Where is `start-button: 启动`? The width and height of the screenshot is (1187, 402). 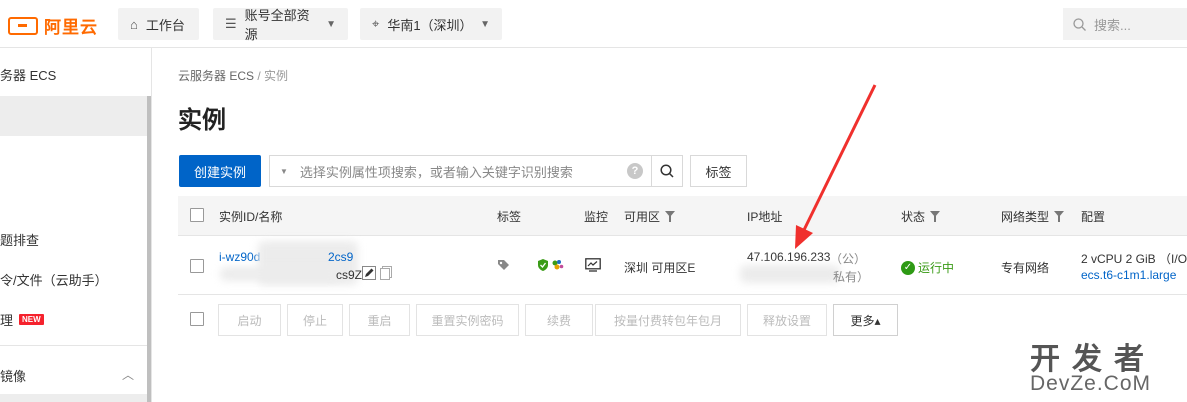
start-button: 启动 is located at coordinates (249, 320).